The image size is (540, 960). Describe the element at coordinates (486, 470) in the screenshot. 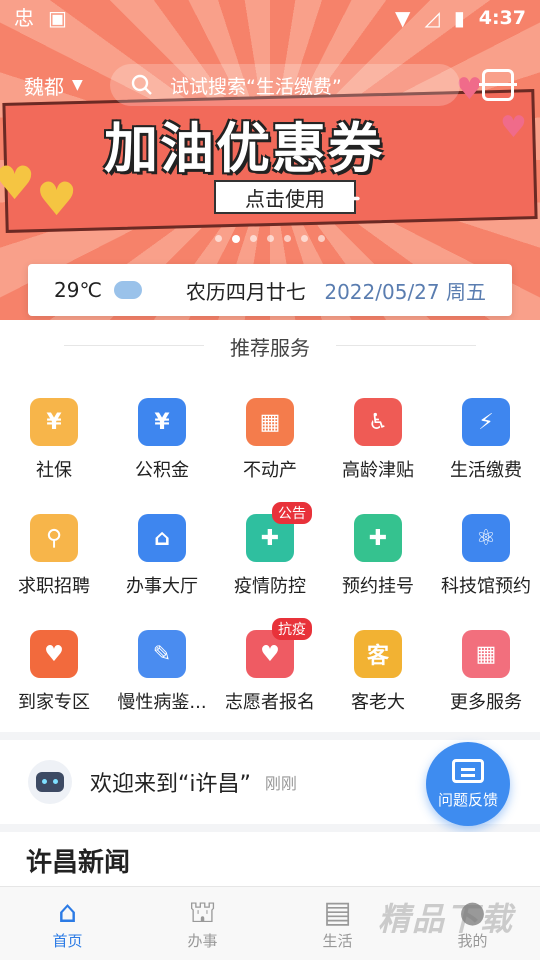

I see `service-label: 生活缴费` at that location.